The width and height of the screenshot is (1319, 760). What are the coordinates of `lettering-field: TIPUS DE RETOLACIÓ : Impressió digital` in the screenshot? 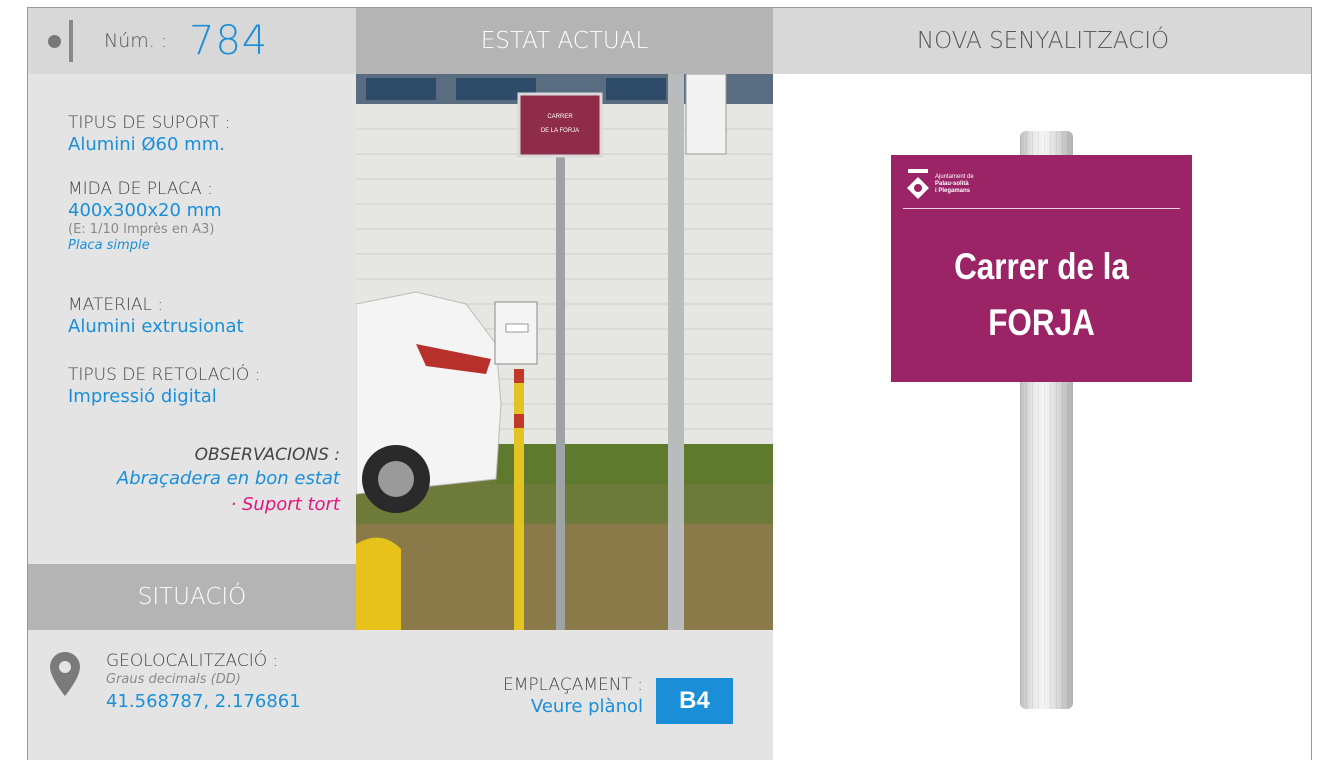 It's located at (164, 386).